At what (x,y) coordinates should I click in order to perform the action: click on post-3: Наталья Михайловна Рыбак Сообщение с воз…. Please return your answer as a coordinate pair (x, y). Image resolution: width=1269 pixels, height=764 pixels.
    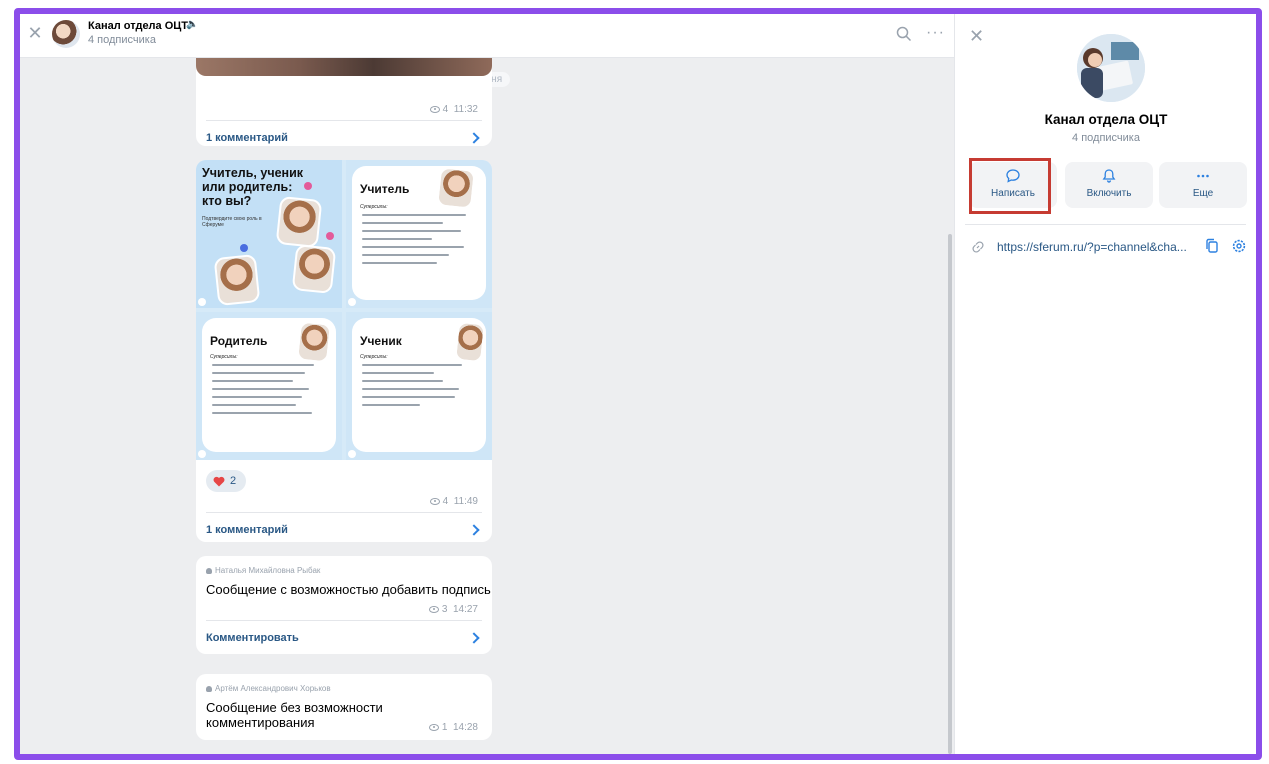
    Looking at the image, I should click on (344, 605).